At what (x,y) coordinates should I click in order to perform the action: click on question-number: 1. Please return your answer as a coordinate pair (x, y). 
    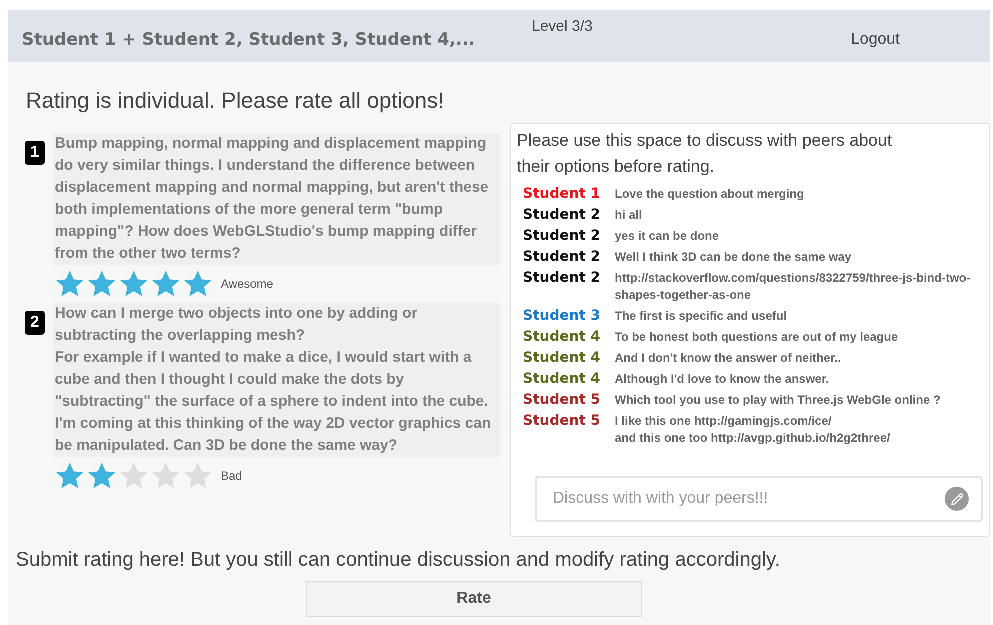
    Looking at the image, I should click on (35, 153).